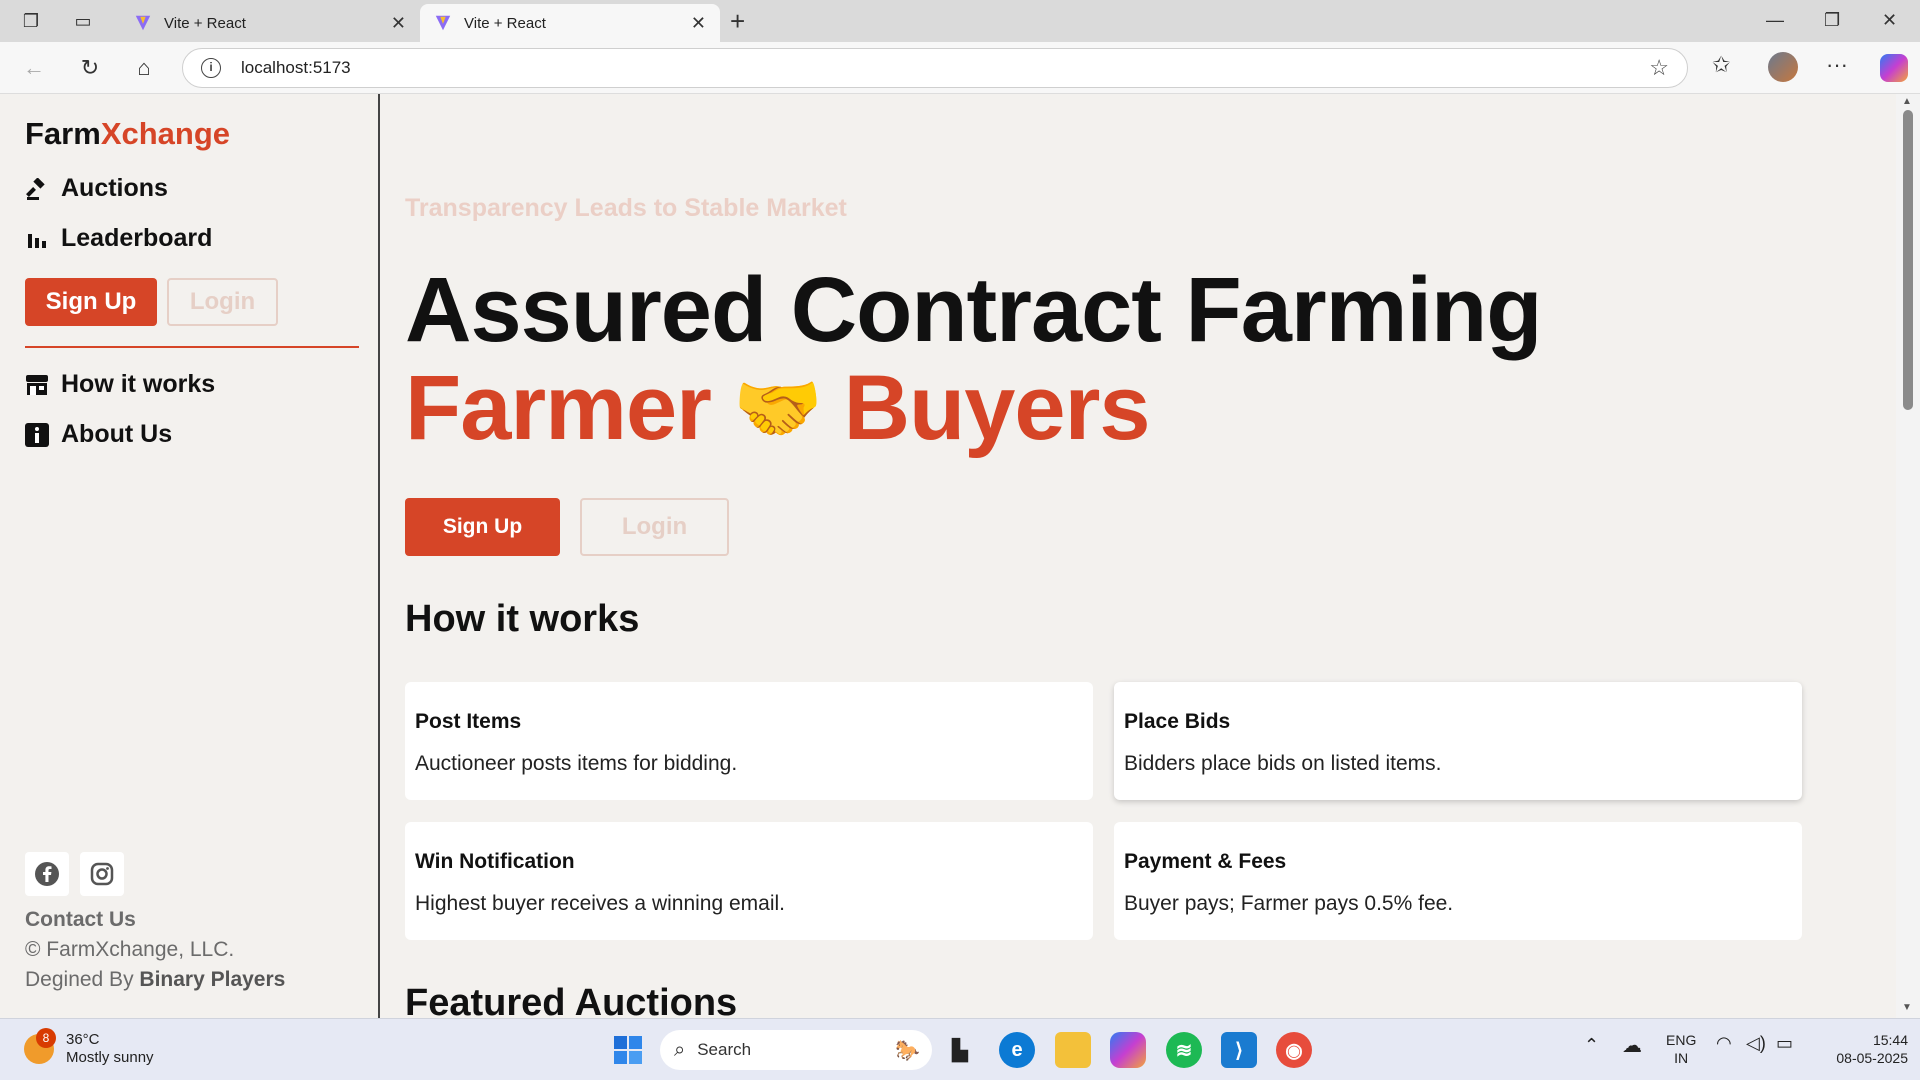  I want to click on sidebar-item-auctions: Auctions, so click(96, 188).